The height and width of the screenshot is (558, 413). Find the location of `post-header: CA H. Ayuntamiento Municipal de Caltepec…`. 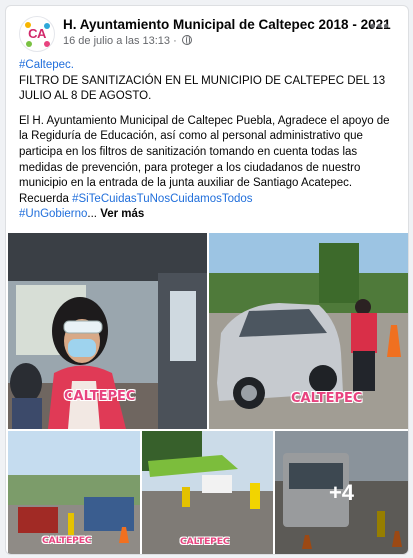

post-header: CA H. Ayuntamiento Municipal de Caltepec… is located at coordinates (207, 31).